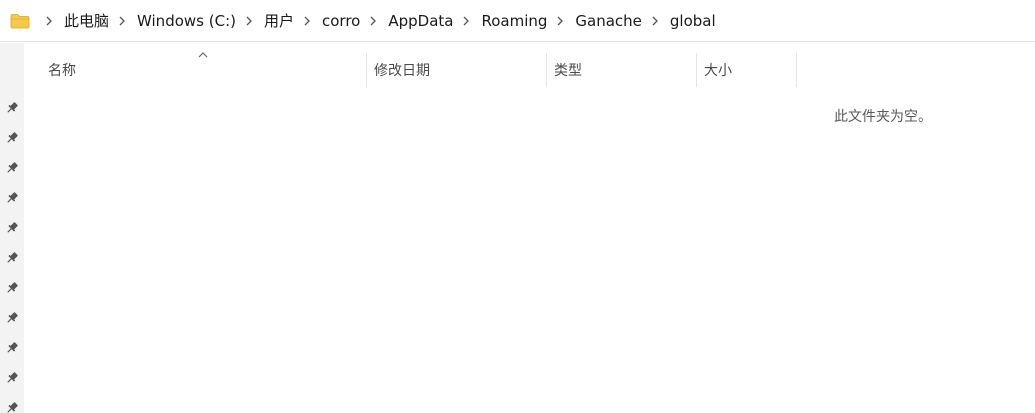 Image resolution: width=1035 pixels, height=413 pixels. I want to click on column-name: 名称, so click(195, 70).